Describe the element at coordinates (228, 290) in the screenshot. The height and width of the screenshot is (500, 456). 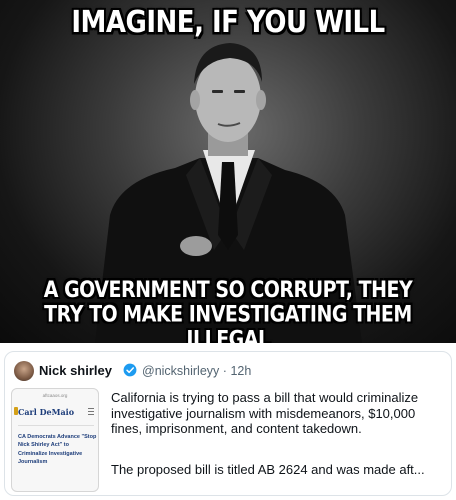
I see `meme-bottom-caption-line1: A GOVERNMENT SO CORRUPT, THEY` at that location.